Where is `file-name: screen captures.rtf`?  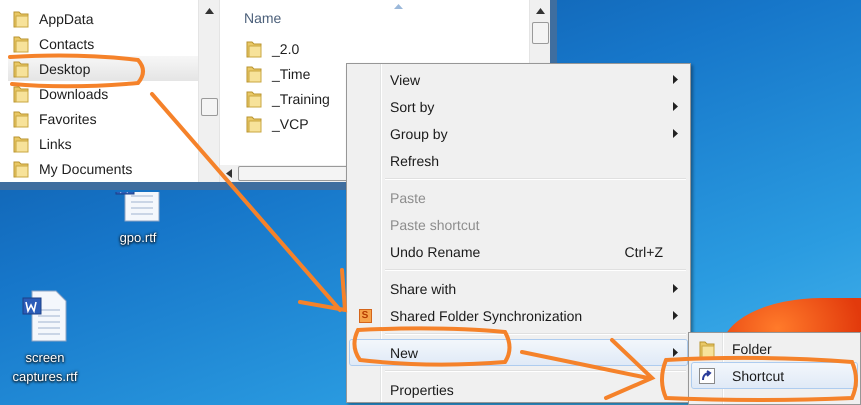 file-name: screen captures.rtf is located at coordinates (45, 367).